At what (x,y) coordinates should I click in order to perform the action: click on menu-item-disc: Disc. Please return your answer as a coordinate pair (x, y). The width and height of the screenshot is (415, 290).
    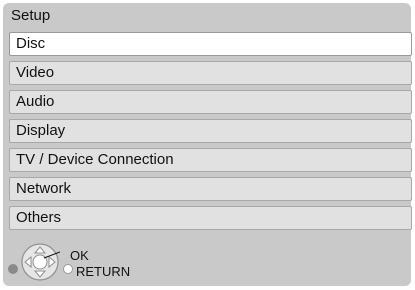
    Looking at the image, I should click on (210, 44).